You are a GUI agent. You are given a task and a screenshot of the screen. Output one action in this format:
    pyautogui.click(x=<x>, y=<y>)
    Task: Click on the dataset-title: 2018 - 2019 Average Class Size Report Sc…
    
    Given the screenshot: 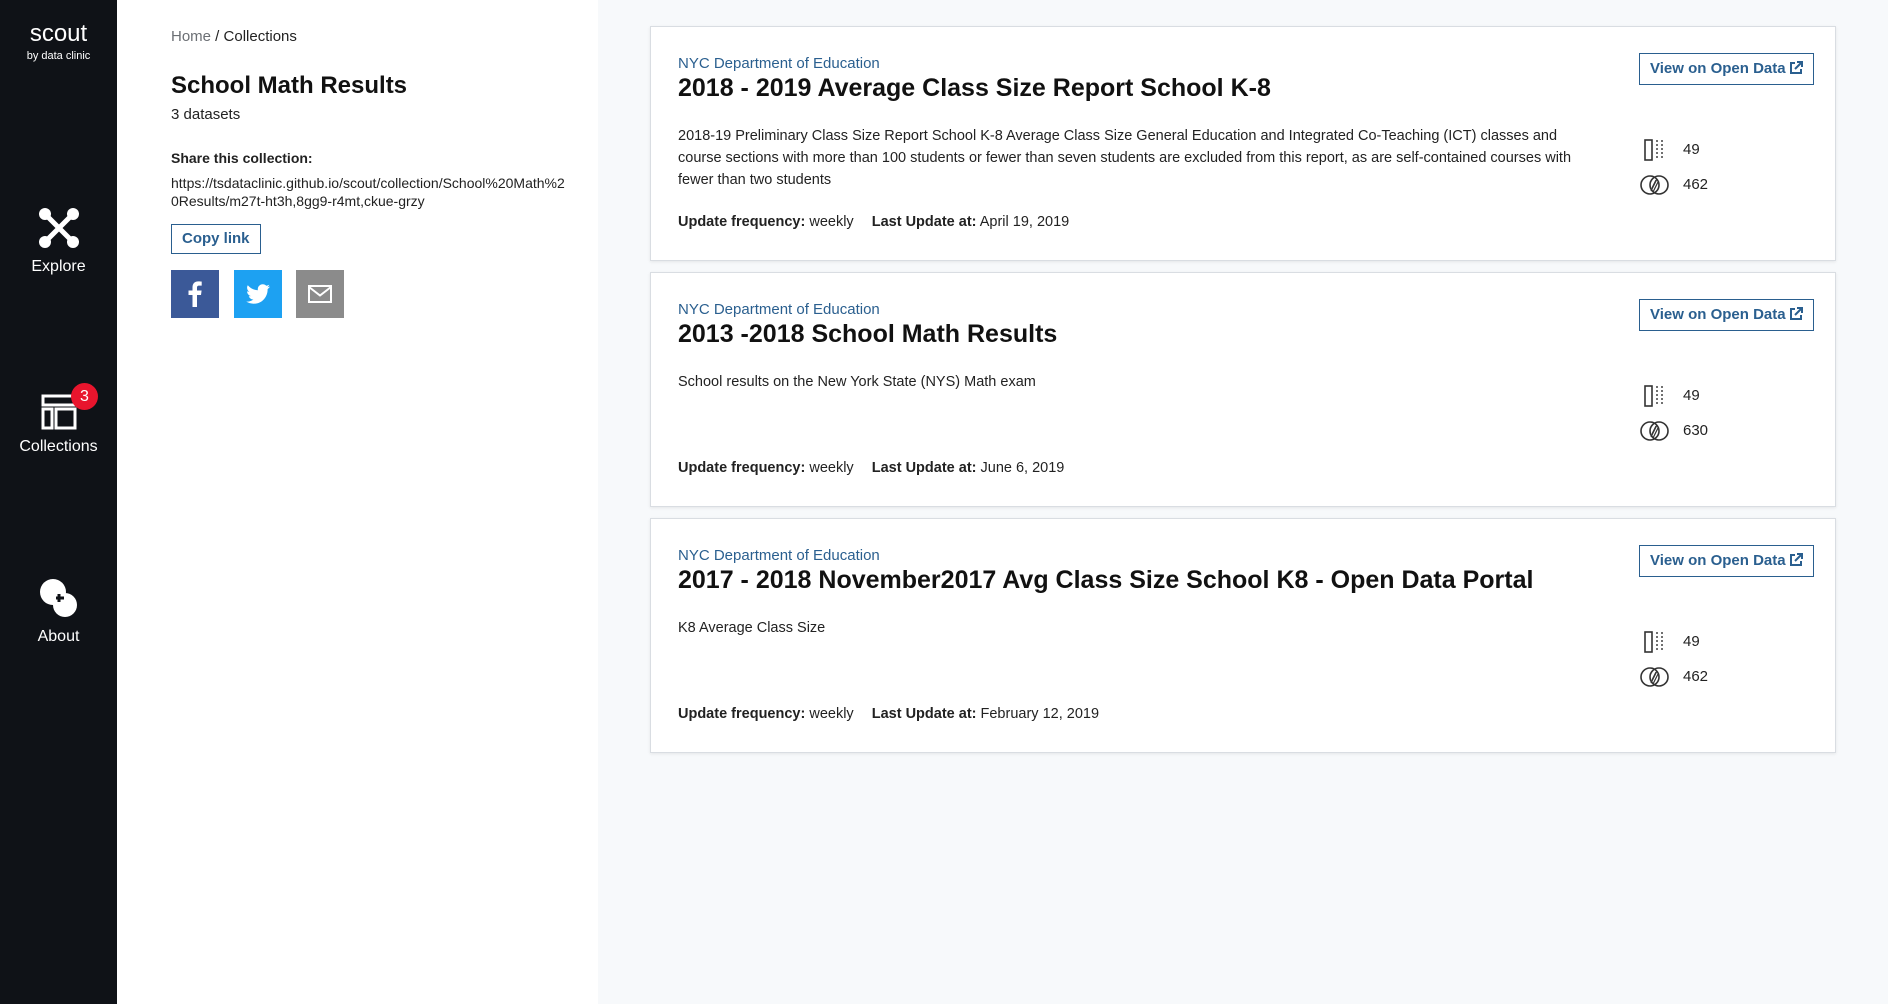 What is the action you would take?
    pyautogui.click(x=974, y=88)
    